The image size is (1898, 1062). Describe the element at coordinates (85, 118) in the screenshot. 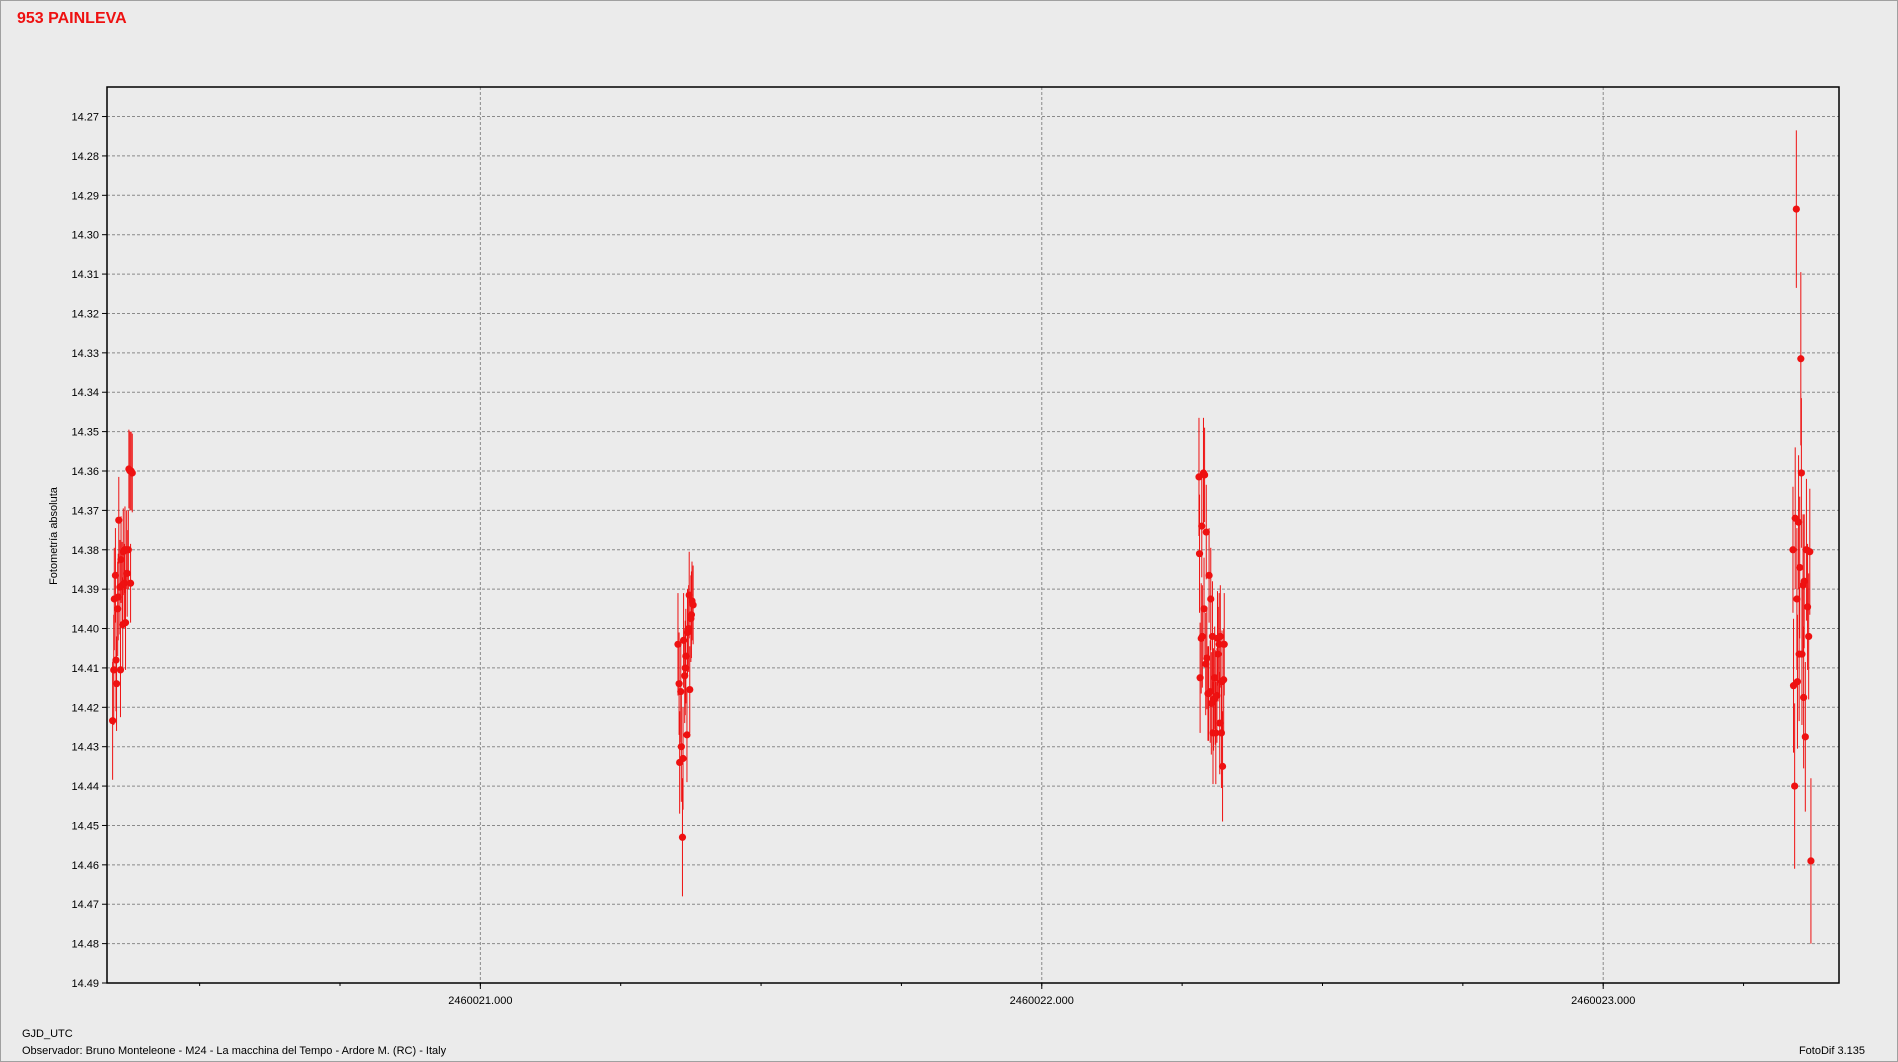

I see `y-tick-label: 14.27` at that location.